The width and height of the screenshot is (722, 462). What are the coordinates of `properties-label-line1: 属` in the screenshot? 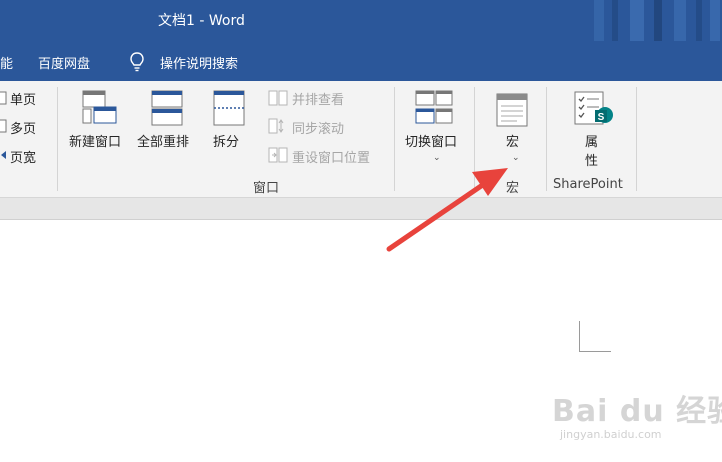 It's located at (591, 140).